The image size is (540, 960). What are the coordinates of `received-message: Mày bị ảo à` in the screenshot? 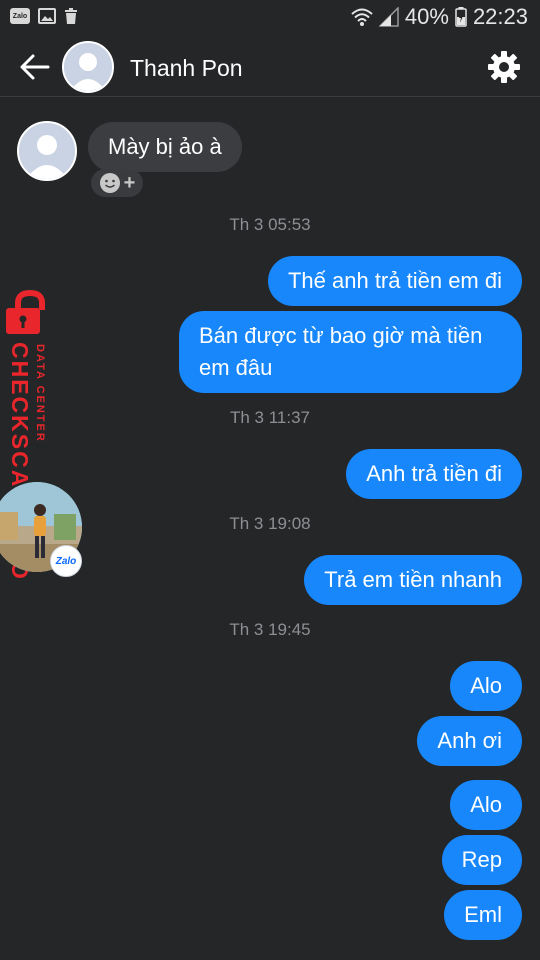 It's located at (165, 147).